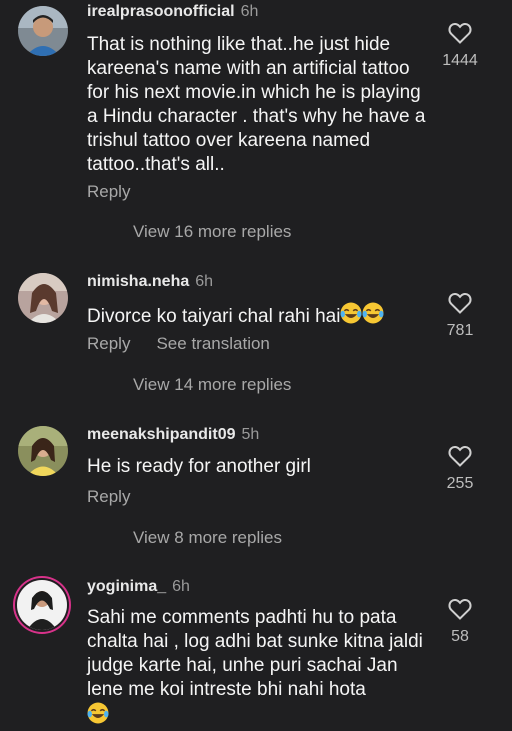  I want to click on view-replies-button: View 8 more replies, so click(207, 538).